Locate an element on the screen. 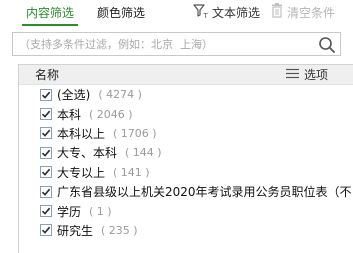  item-label: 本科以上 is located at coordinates (81, 133).